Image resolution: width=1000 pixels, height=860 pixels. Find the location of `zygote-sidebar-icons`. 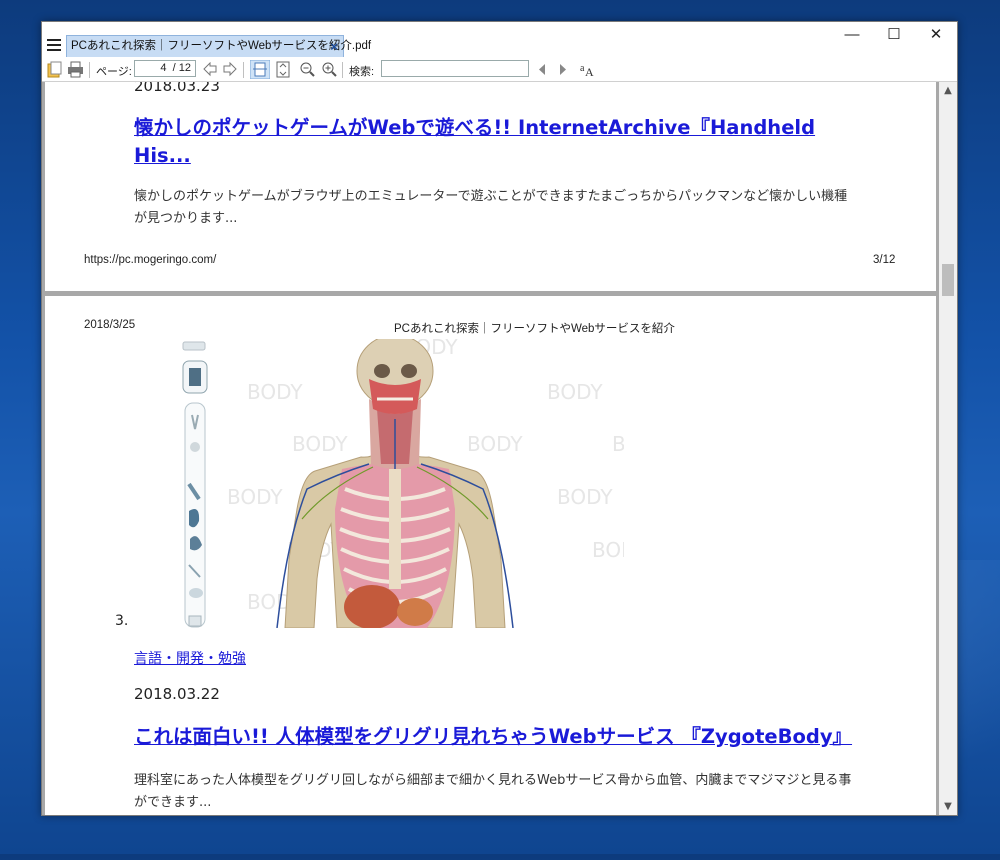

zygote-sidebar-icons is located at coordinates (195, 484).